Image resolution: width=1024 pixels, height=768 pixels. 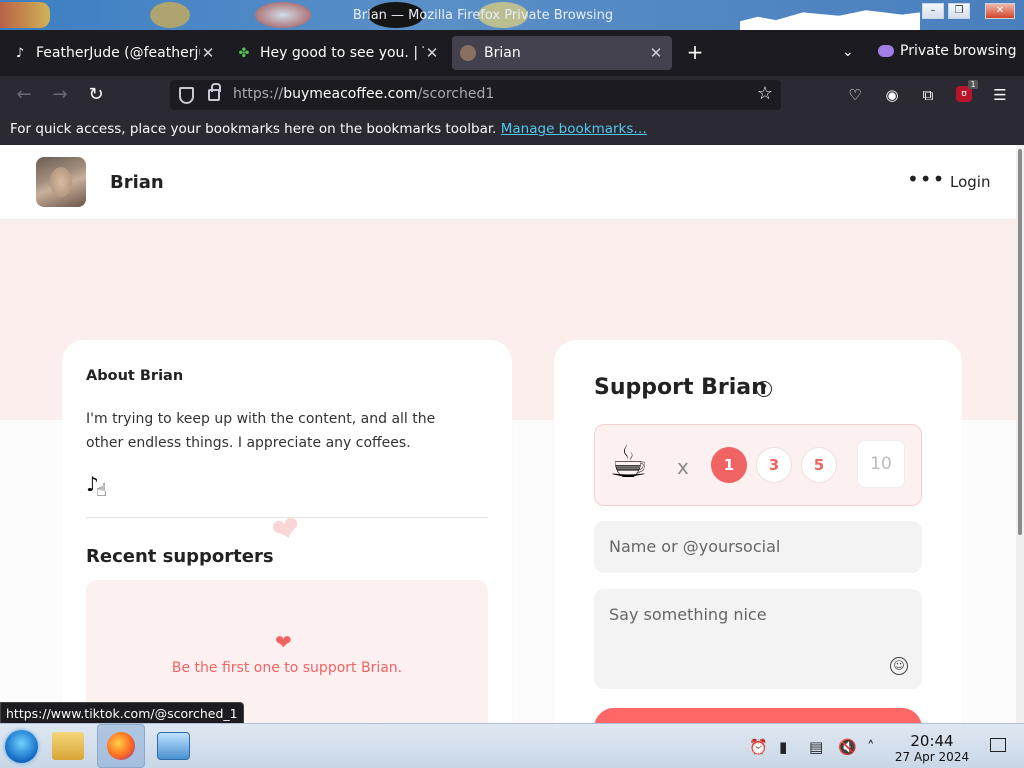 I want to click on support-button, so click(x=758, y=715).